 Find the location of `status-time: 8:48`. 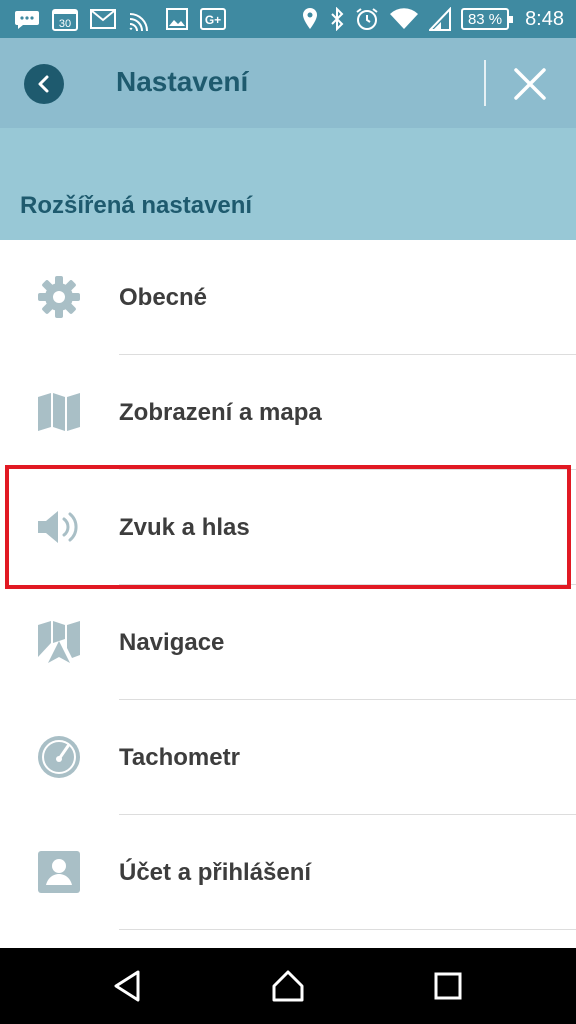

status-time: 8:48 is located at coordinates (544, 18).